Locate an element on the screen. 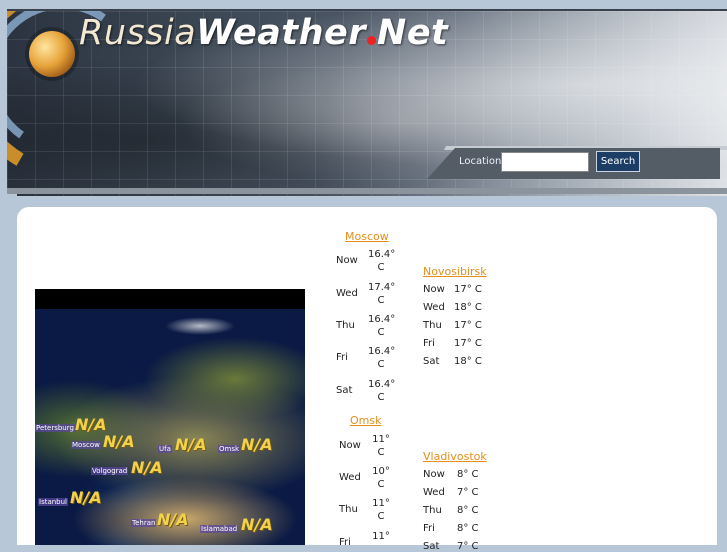  map-ice is located at coordinates (200, 326).